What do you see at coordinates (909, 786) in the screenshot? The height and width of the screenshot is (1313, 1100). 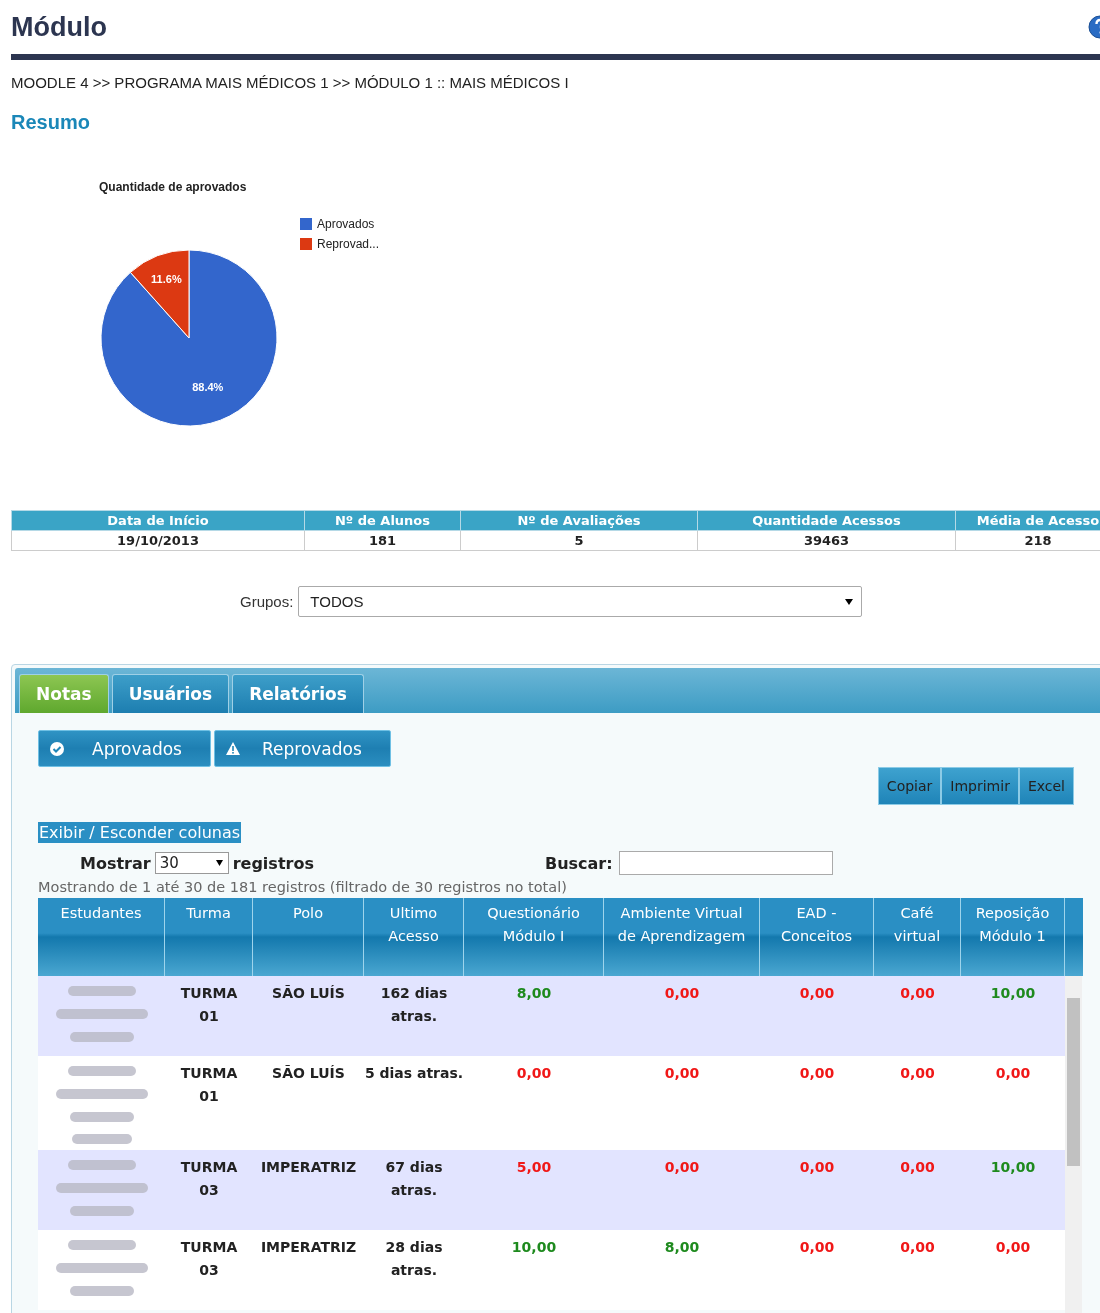 I see `export-button: Copiar` at bounding box center [909, 786].